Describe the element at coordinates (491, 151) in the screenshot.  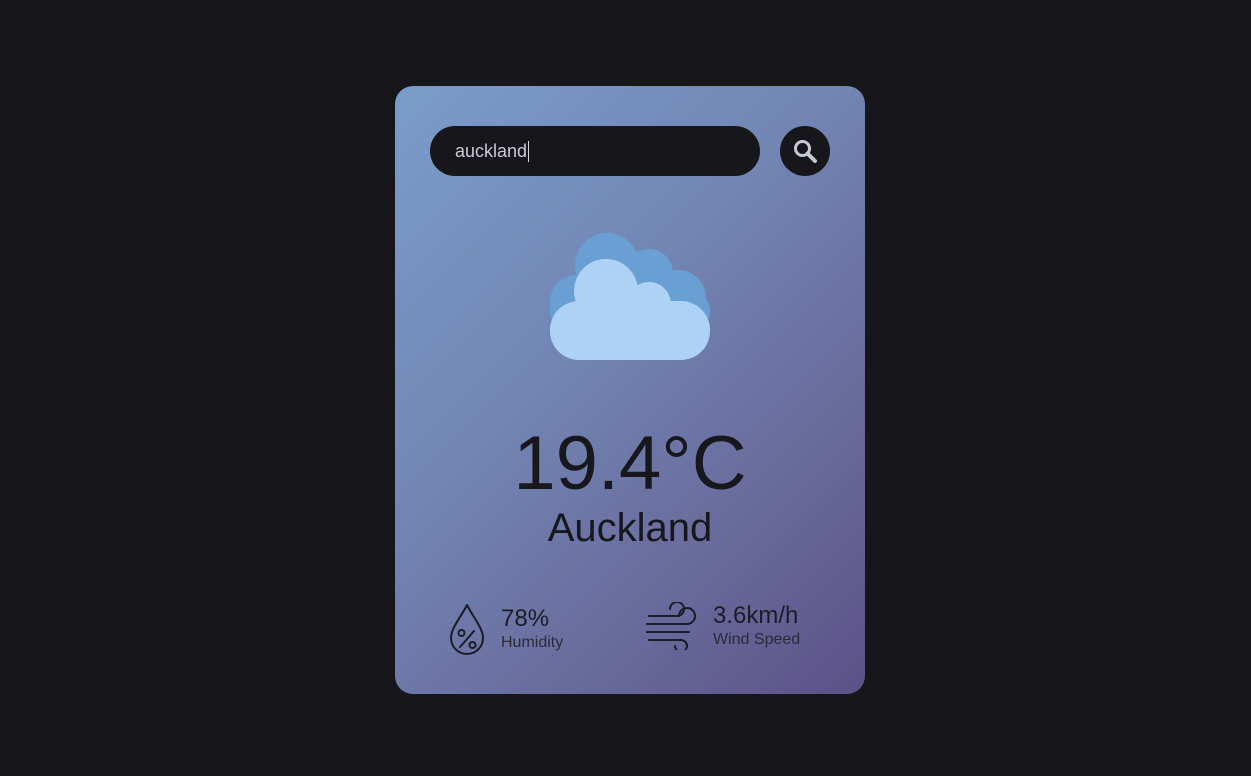
I see `search-input-value: auckland` at that location.